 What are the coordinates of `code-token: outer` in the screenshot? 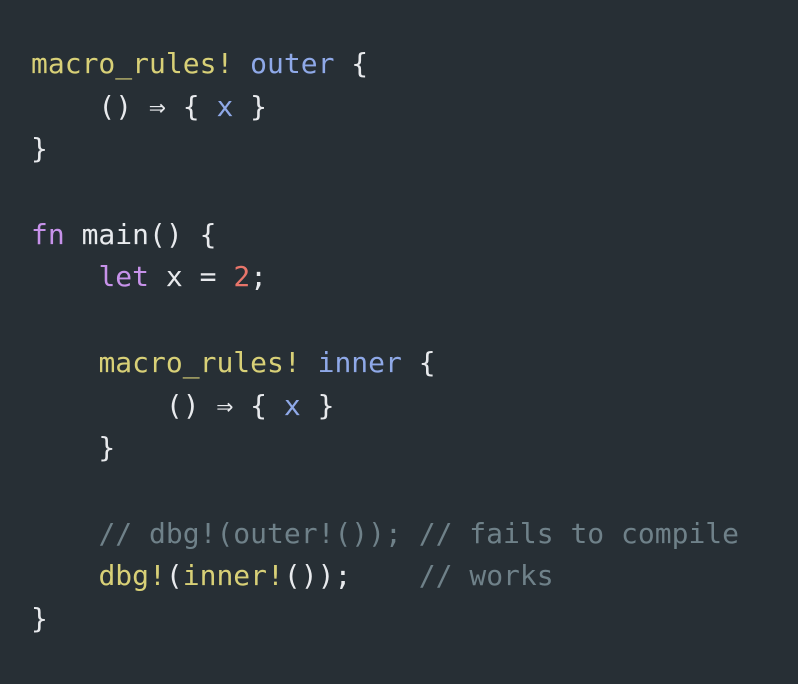 It's located at (292, 63).